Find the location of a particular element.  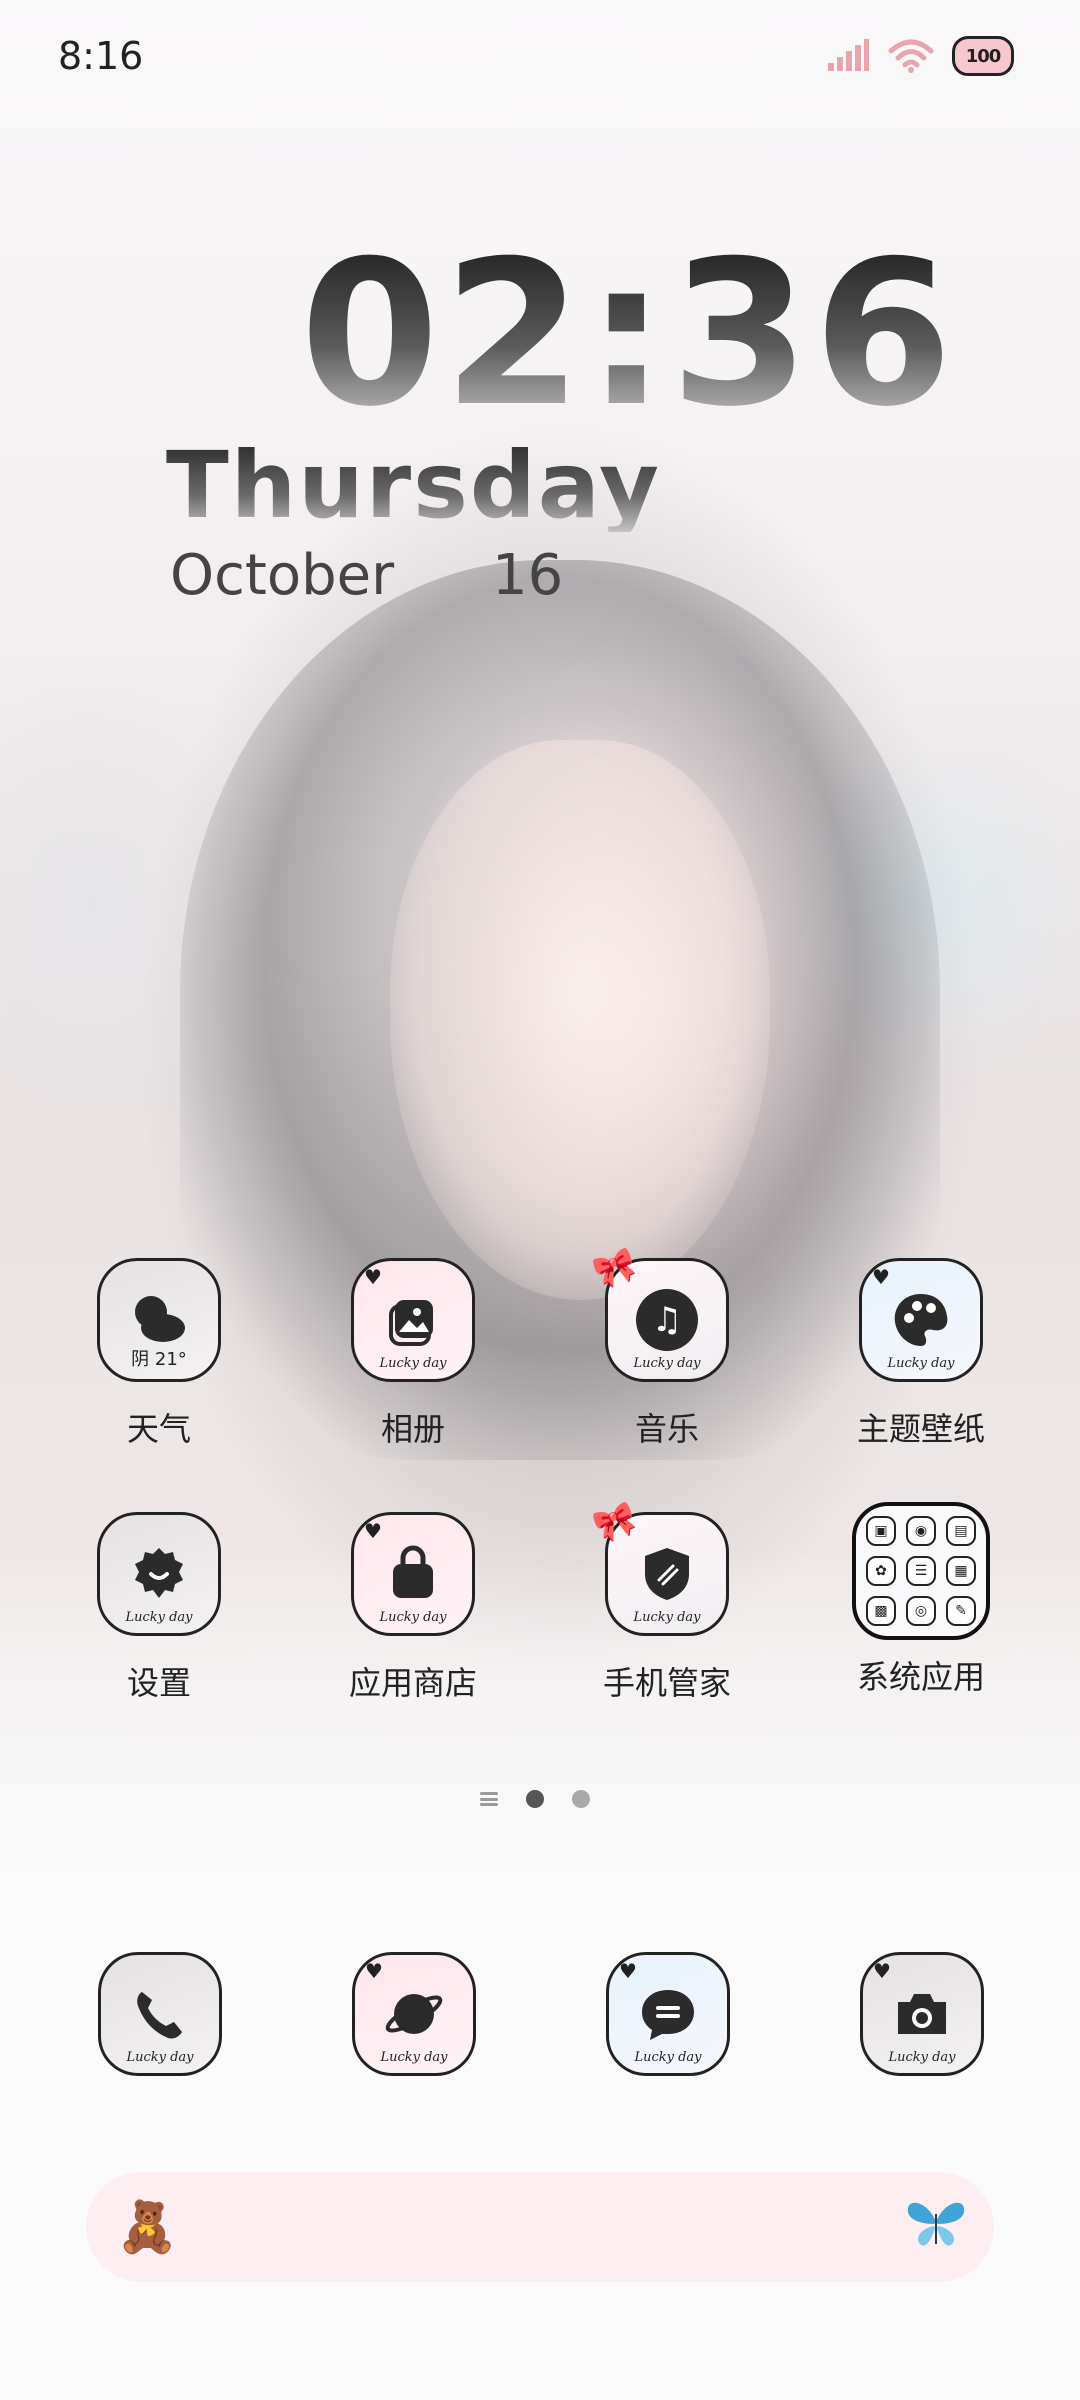

butterfly-icon is located at coordinates (936, 2224).